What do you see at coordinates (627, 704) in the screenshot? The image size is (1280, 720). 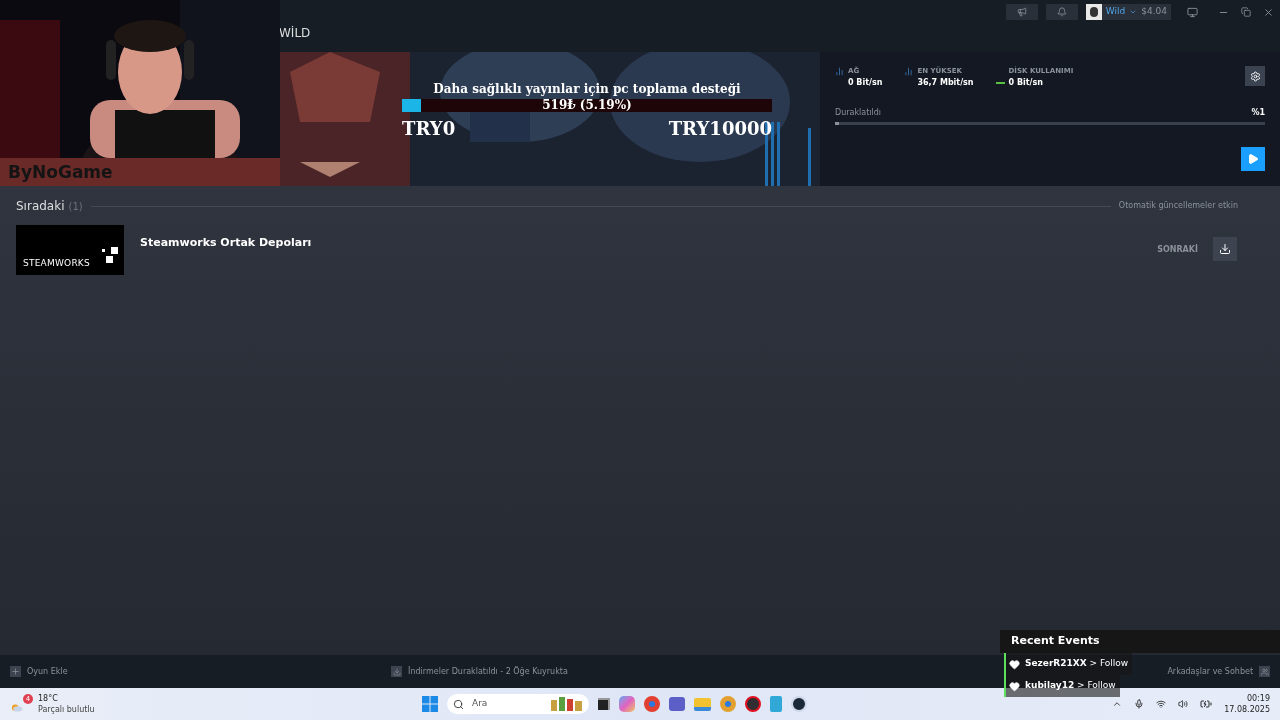 I see `copilot-icon` at bounding box center [627, 704].